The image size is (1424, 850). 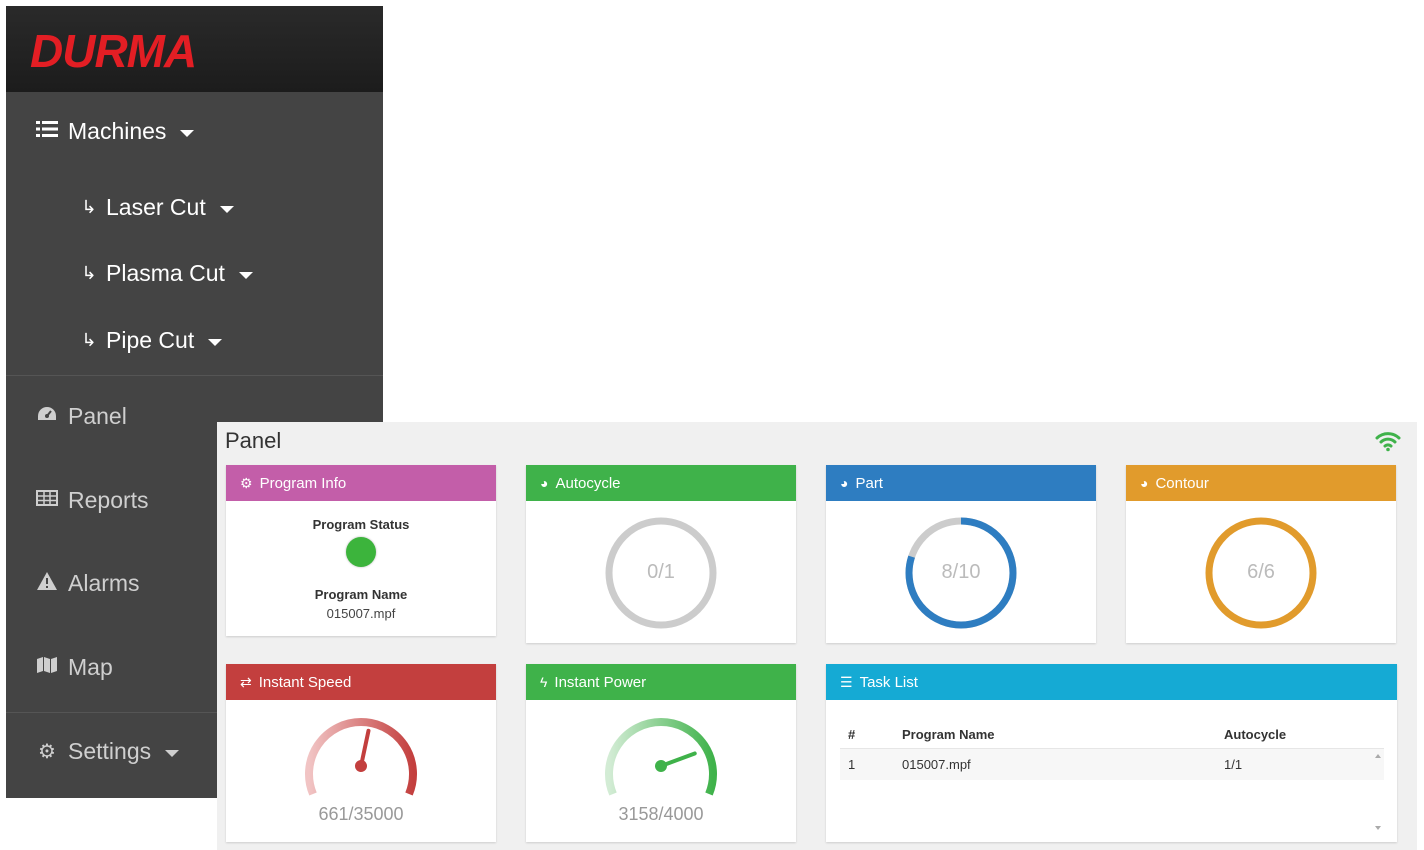 I want to click on power-gauge, so click(x=661, y=757).